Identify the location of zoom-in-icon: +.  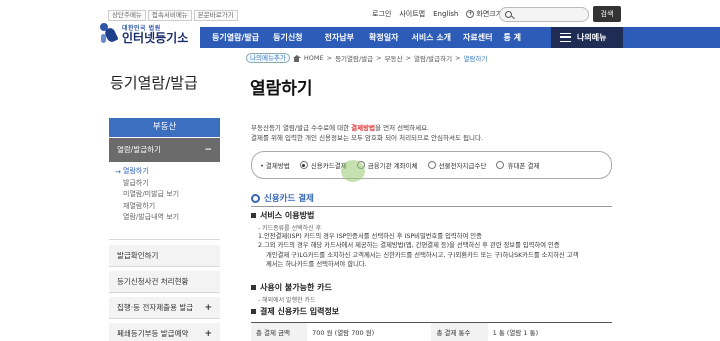
(470, 14).